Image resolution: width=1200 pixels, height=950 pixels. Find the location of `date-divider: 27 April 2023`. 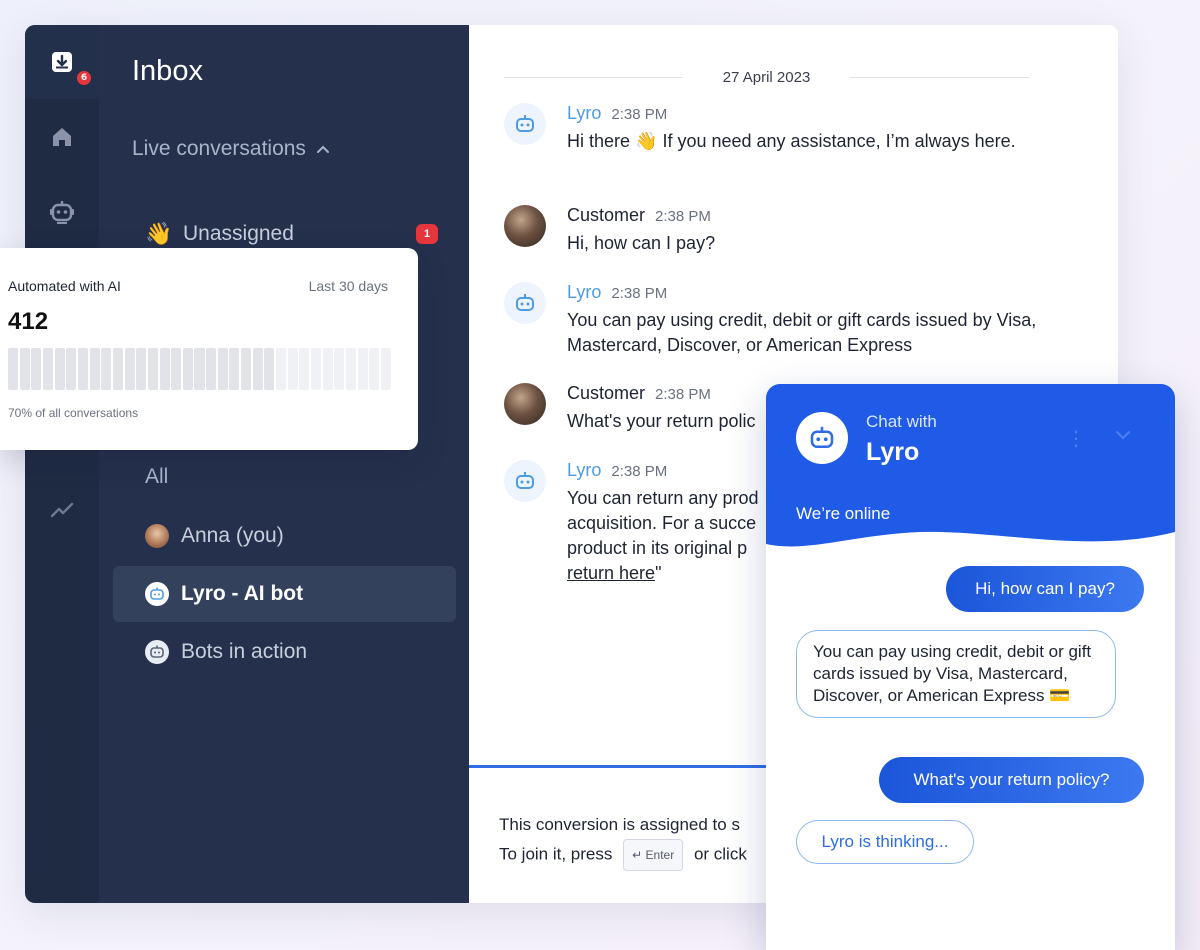

date-divider: 27 April 2023 is located at coordinates (767, 77).